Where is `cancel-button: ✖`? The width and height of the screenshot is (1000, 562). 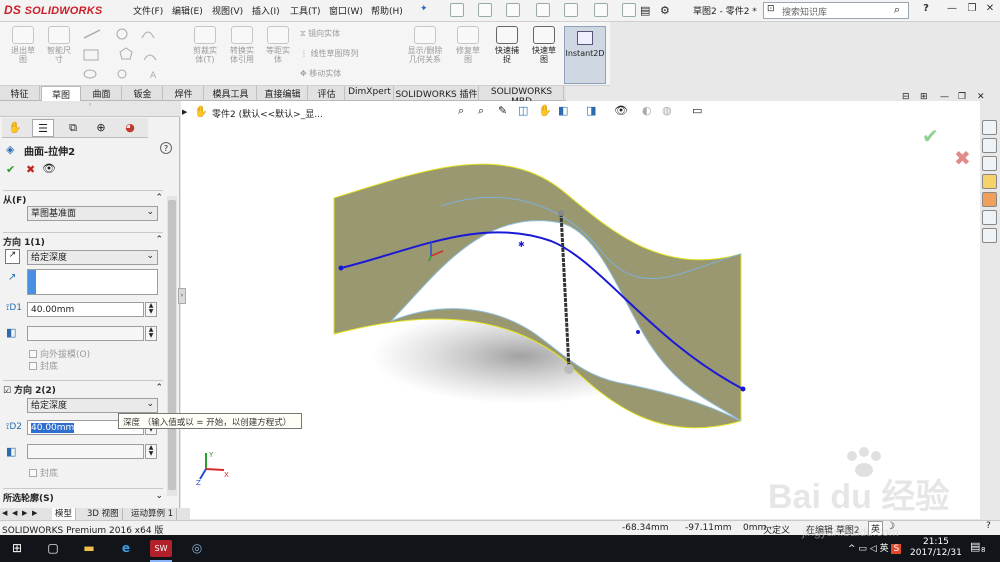 cancel-button: ✖ is located at coordinates (30, 169).